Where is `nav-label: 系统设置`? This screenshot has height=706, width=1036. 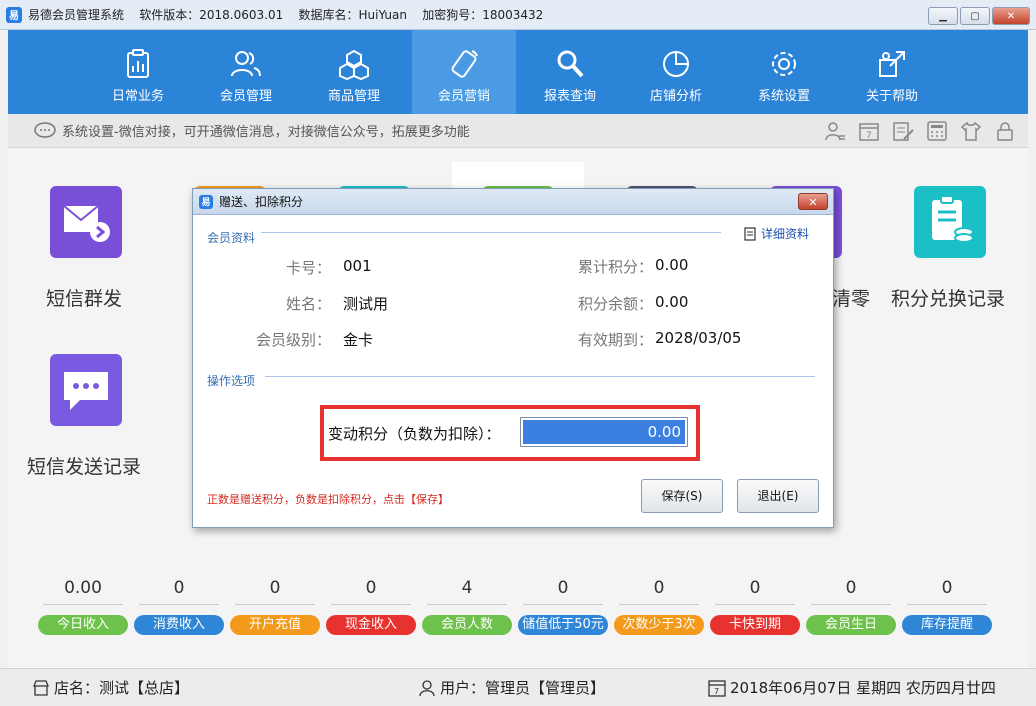 nav-label: 系统设置 is located at coordinates (783, 96).